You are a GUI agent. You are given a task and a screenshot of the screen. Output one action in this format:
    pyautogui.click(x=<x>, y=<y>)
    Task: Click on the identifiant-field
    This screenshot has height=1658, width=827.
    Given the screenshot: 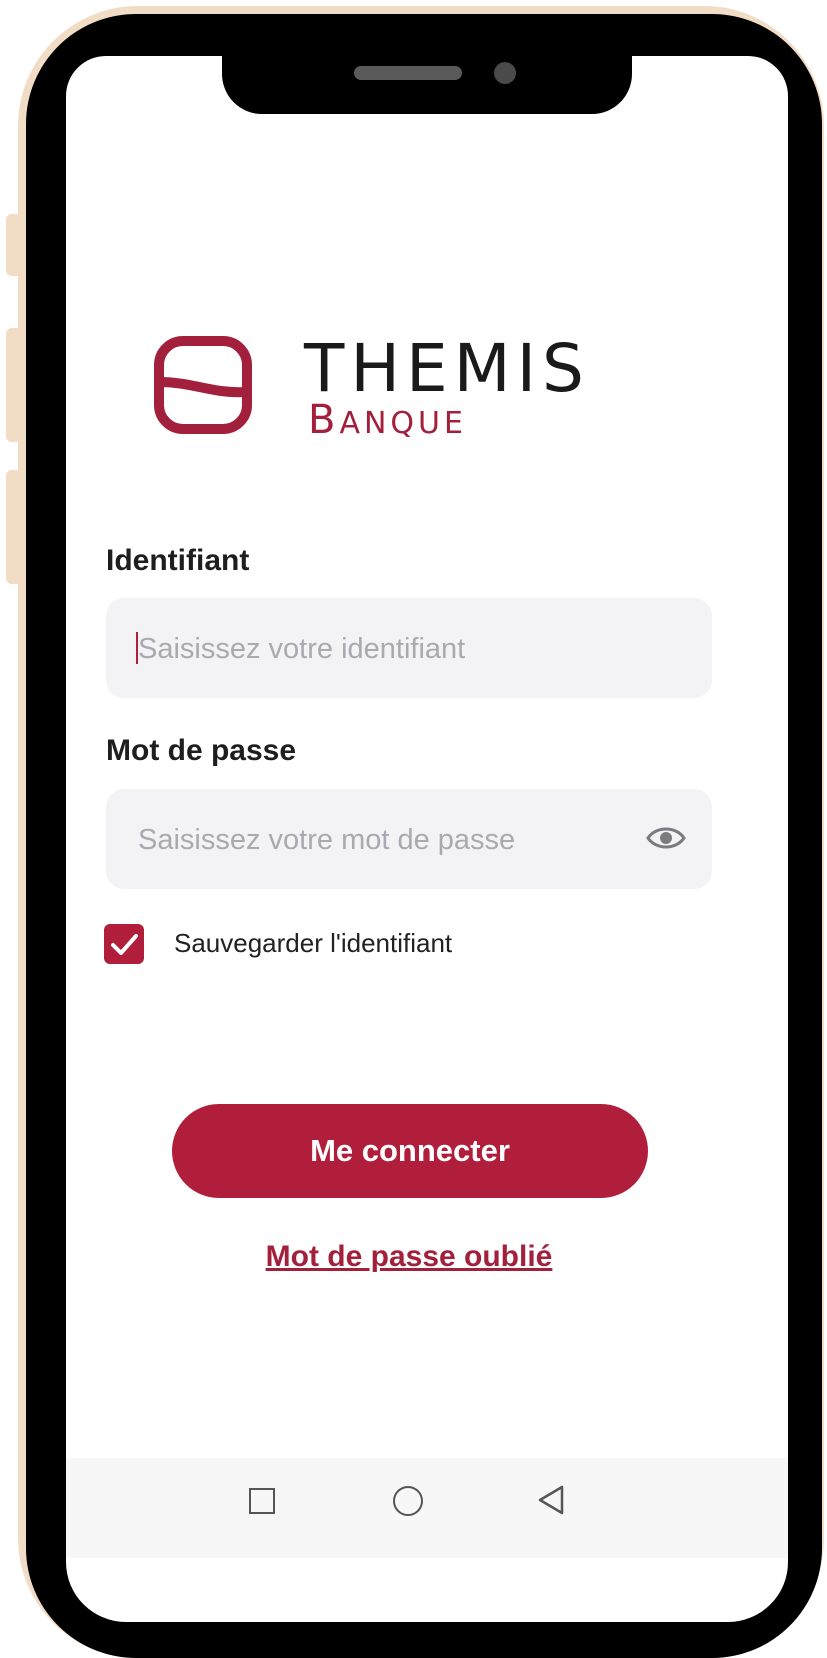 What is the action you would take?
    pyautogui.click(x=409, y=649)
    